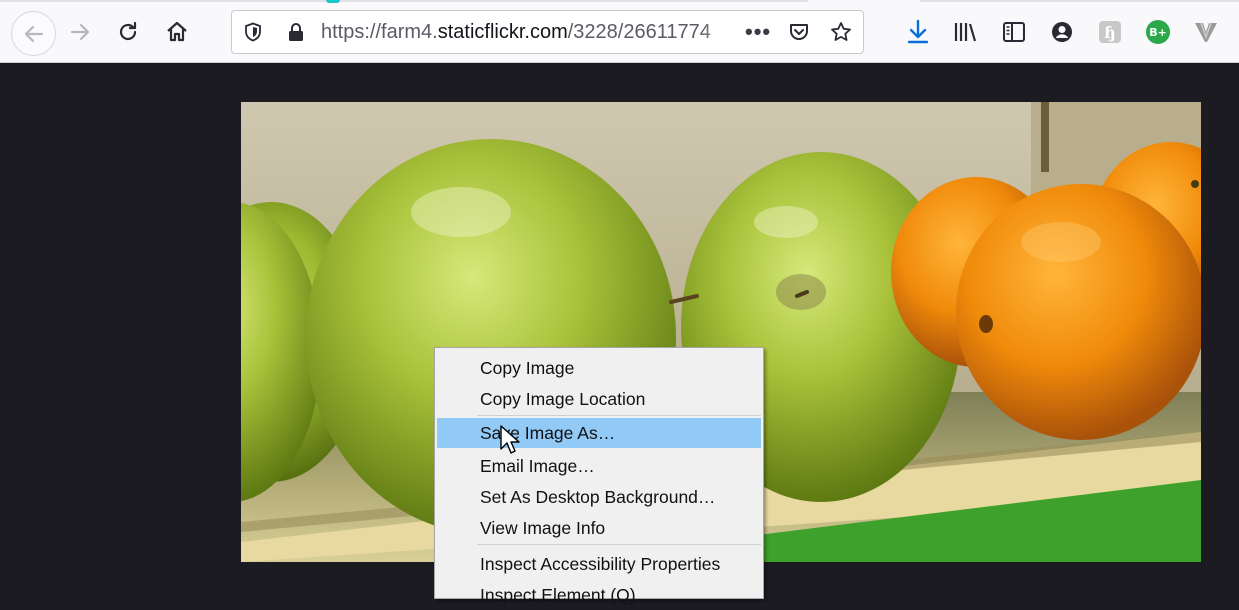 The width and height of the screenshot is (1239, 610). I want to click on account-icon, so click(1062, 32).